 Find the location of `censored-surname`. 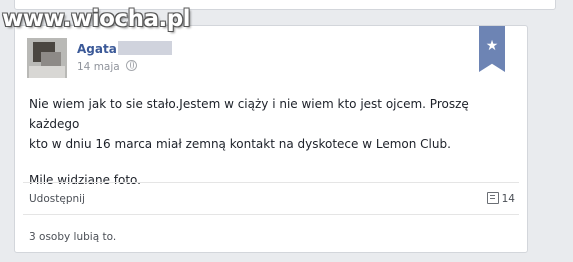

censored-surname is located at coordinates (145, 48).